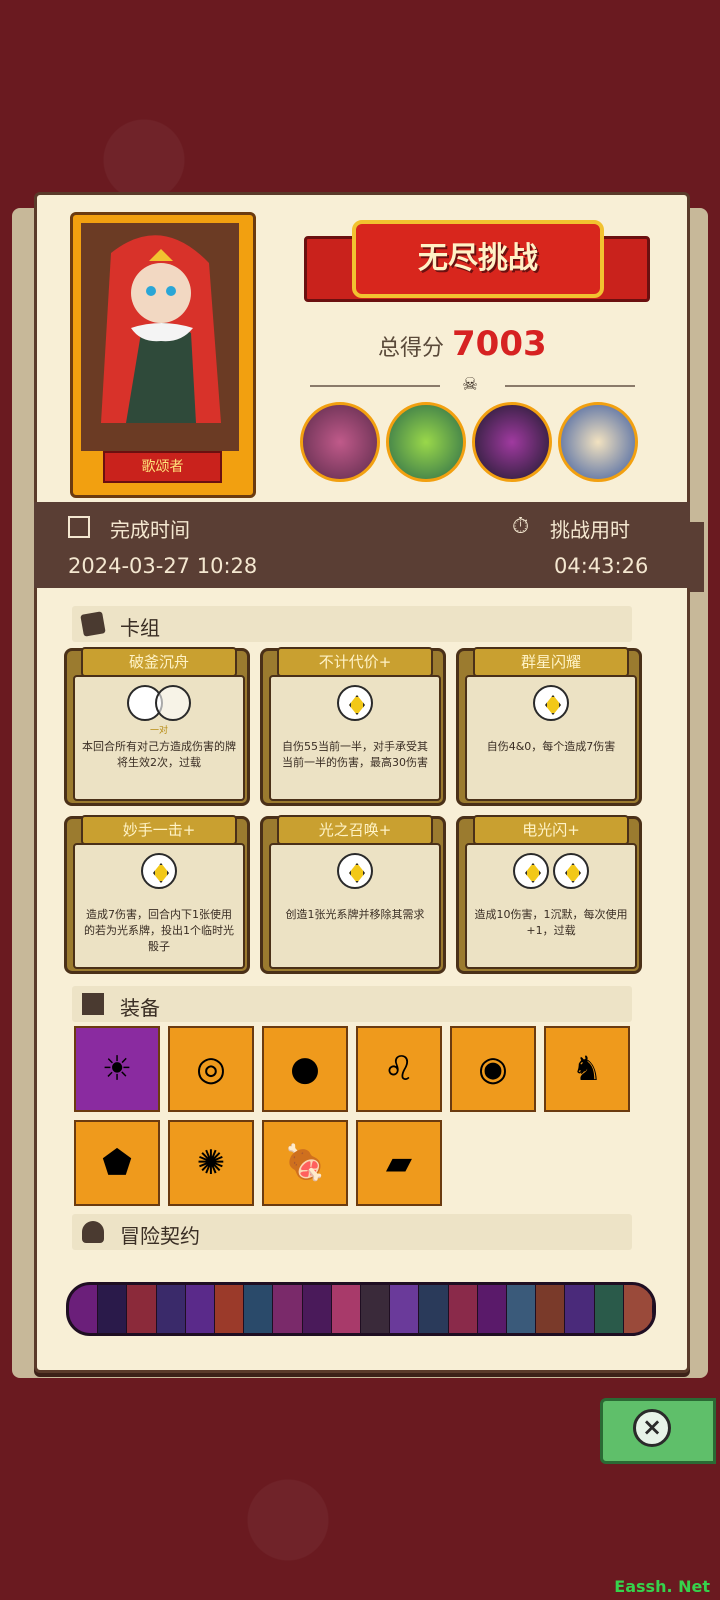 The image size is (720, 1600). I want to click on deck-card: 群星闪耀自伤4&0，每个造成7伤害, so click(549, 726).